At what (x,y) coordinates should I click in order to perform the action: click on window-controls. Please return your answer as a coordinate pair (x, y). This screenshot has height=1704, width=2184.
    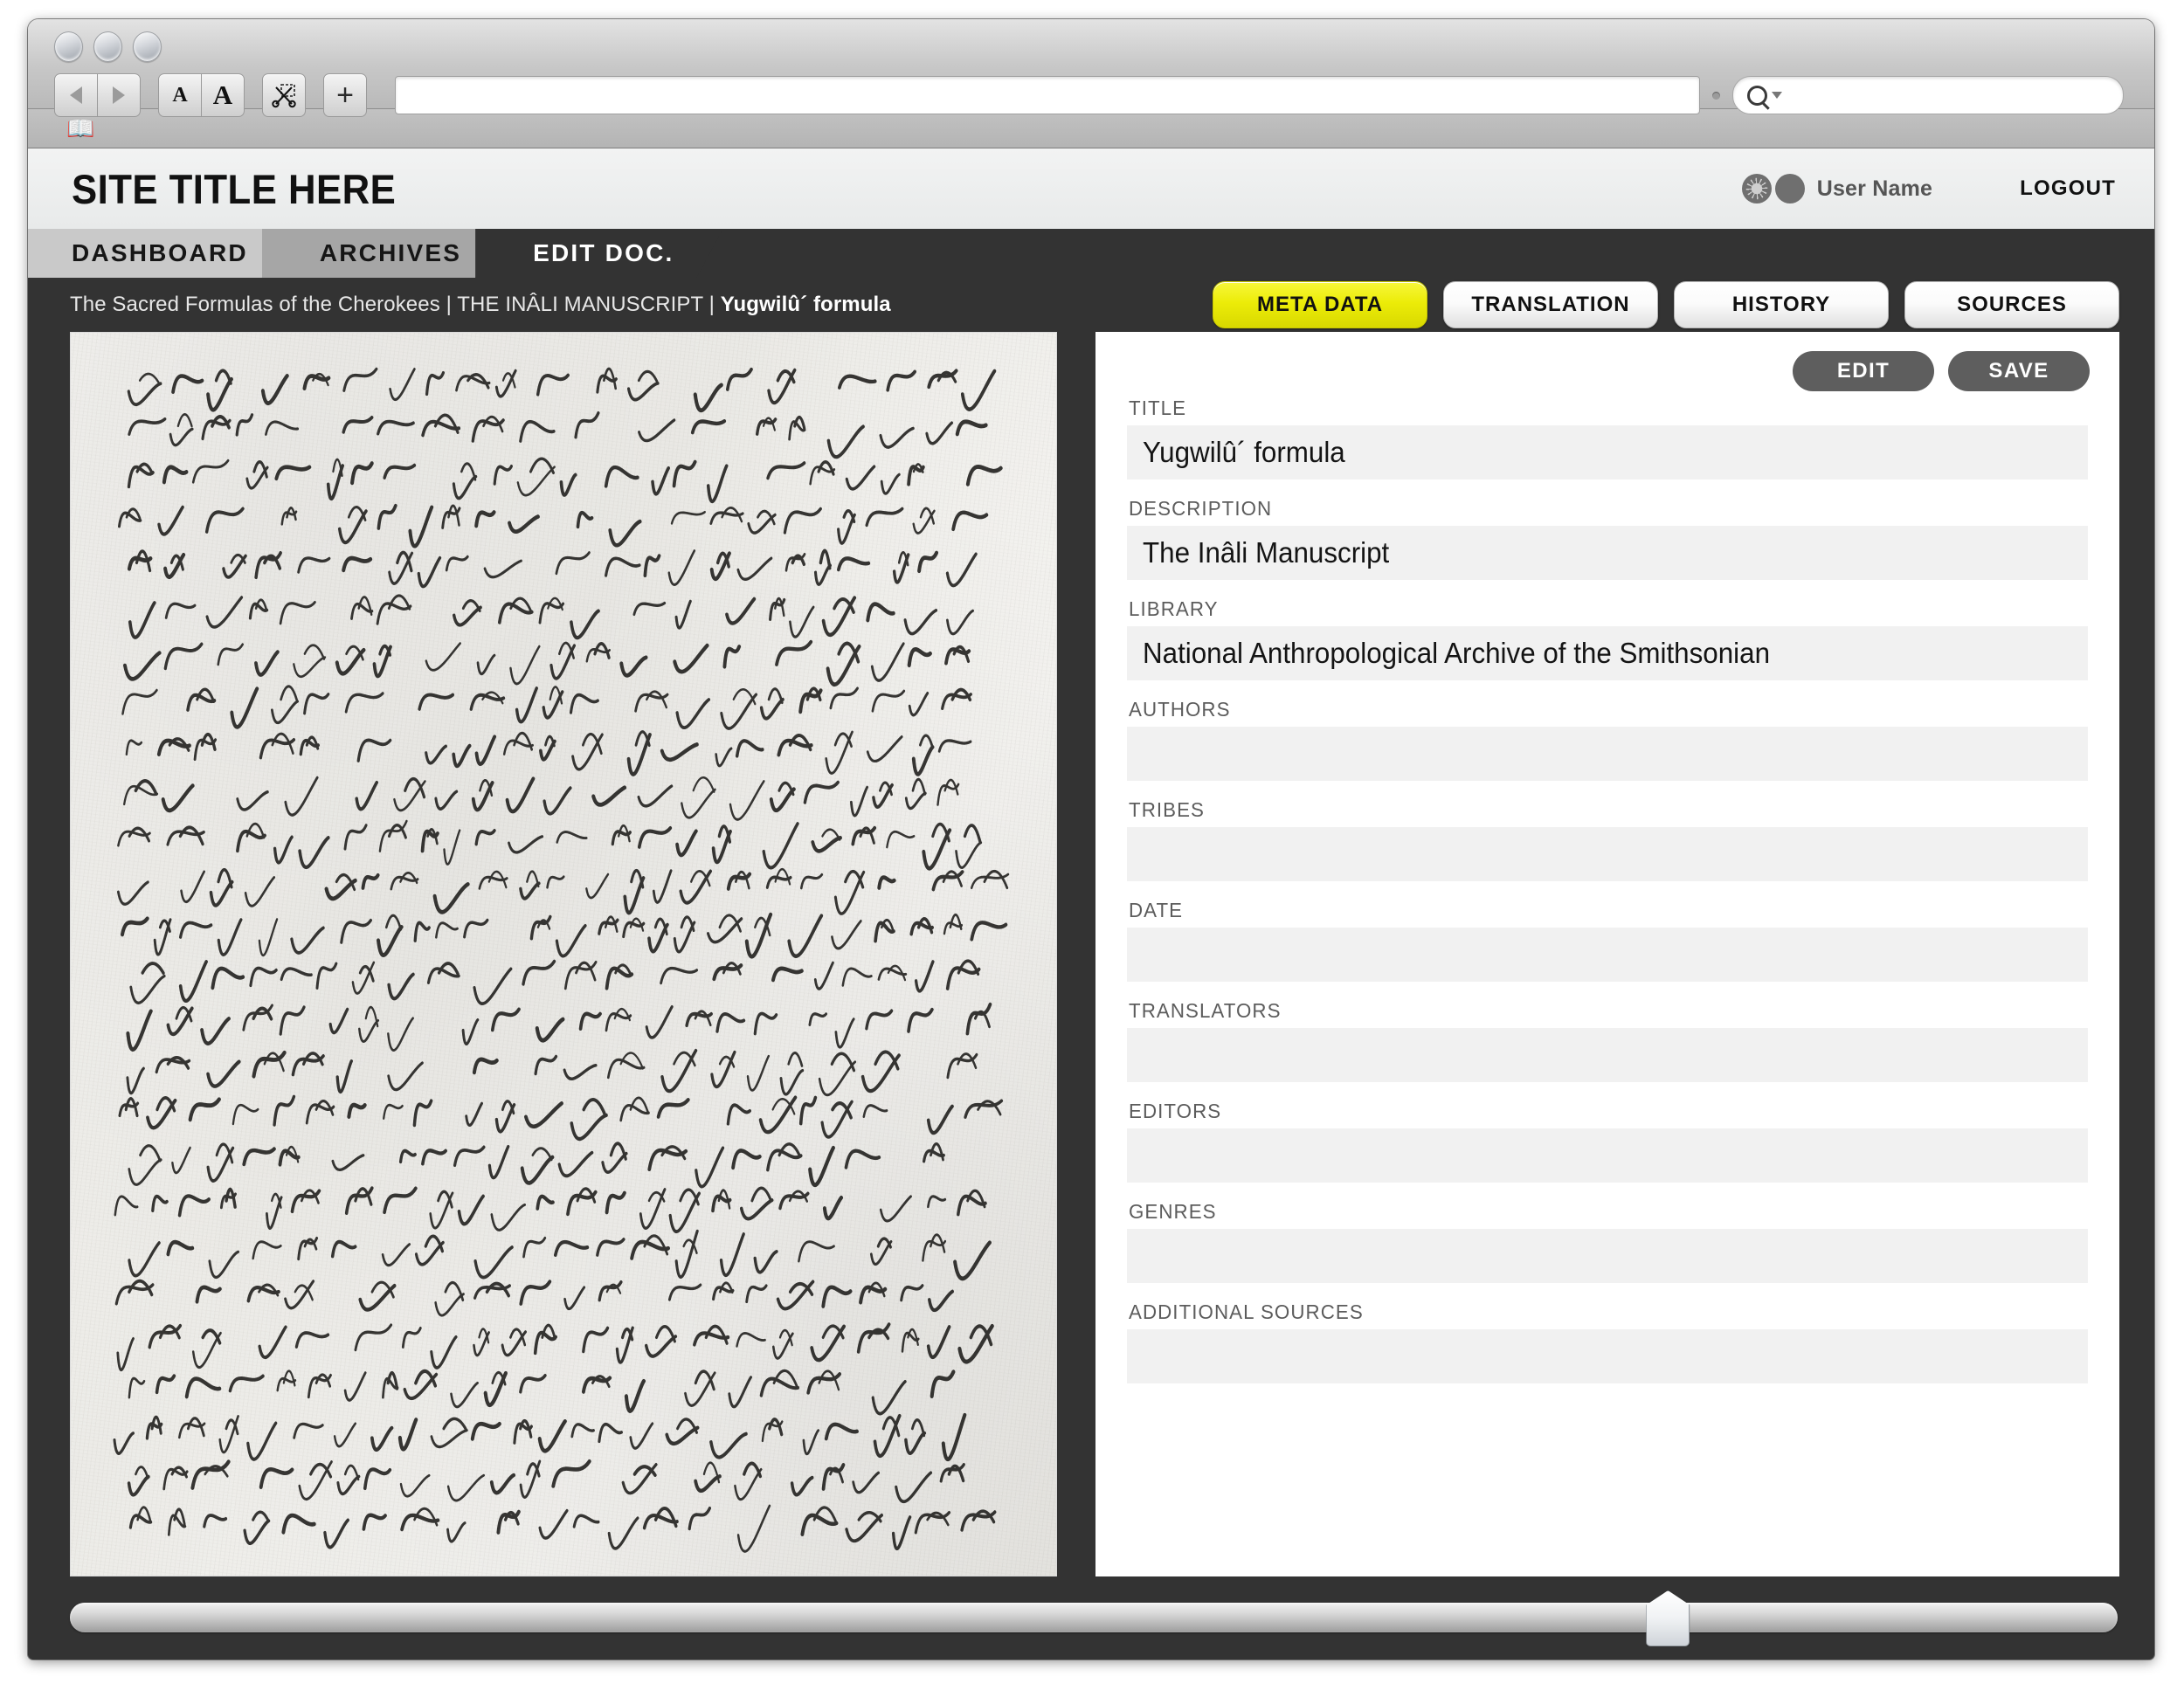
    Looking at the image, I should click on (108, 46).